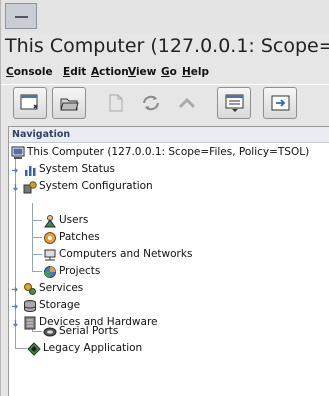 The image size is (329, 396). I want to click on tree-line-legacy, so click(21, 348).